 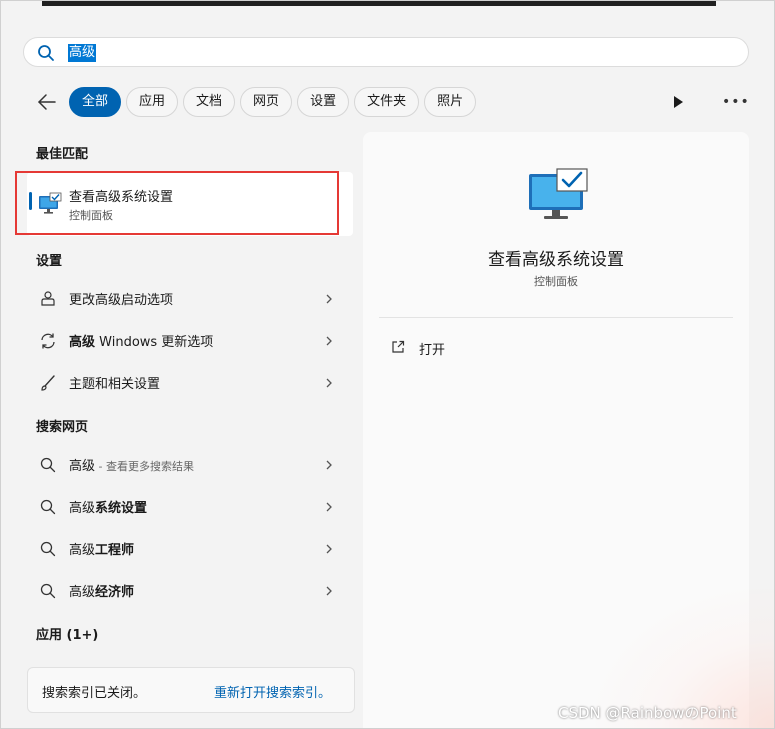 I want to click on divider, so click(x=556, y=317).